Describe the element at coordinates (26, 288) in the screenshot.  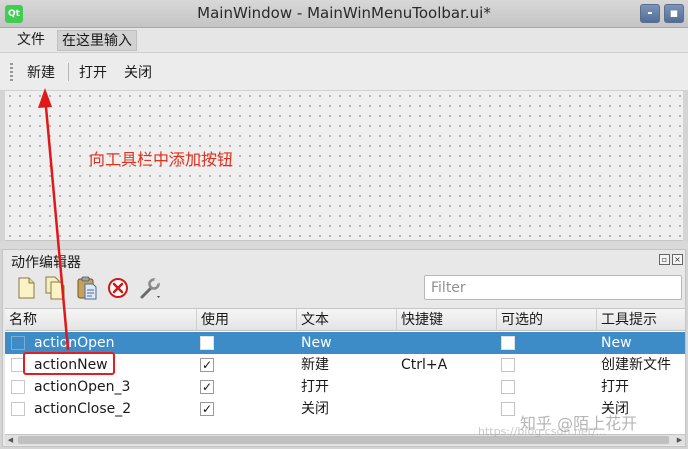
I see `new-action-icon` at that location.